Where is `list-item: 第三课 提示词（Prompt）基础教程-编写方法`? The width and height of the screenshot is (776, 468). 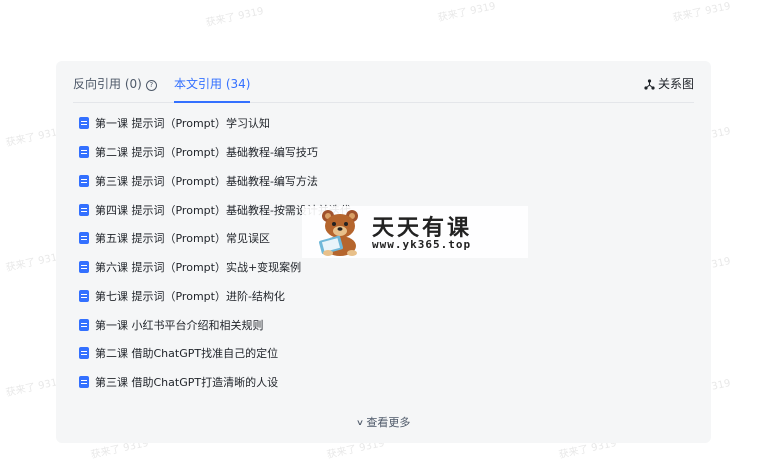
list-item: 第三课 提示词（Prompt）基础教程-编写方法 is located at coordinates (198, 182).